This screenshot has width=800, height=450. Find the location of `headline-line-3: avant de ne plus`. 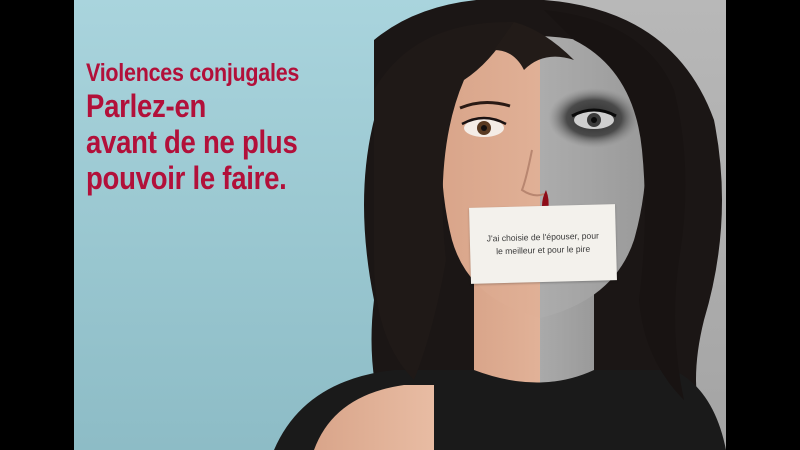

headline-line-3: avant de ne plus is located at coordinates (192, 142).